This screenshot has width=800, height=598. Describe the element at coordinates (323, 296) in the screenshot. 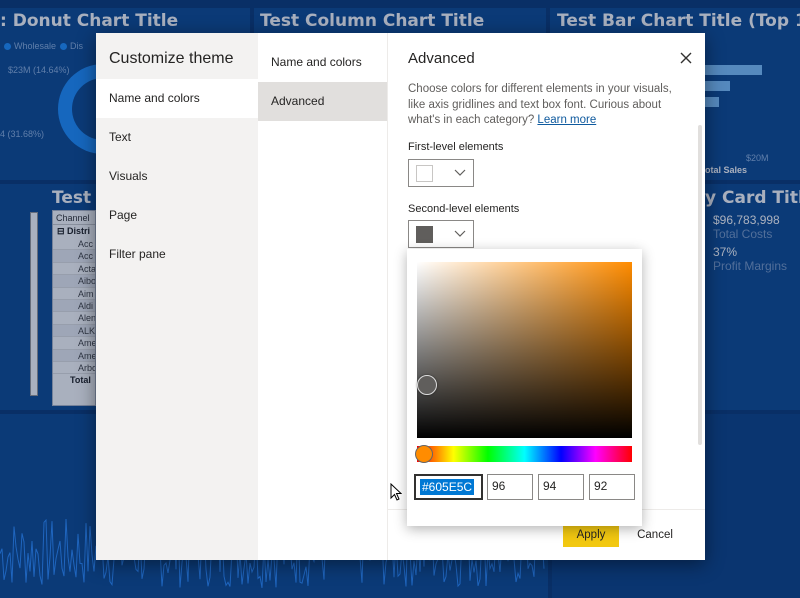

I see `secondary-nav: Name and colors Advanced` at that location.